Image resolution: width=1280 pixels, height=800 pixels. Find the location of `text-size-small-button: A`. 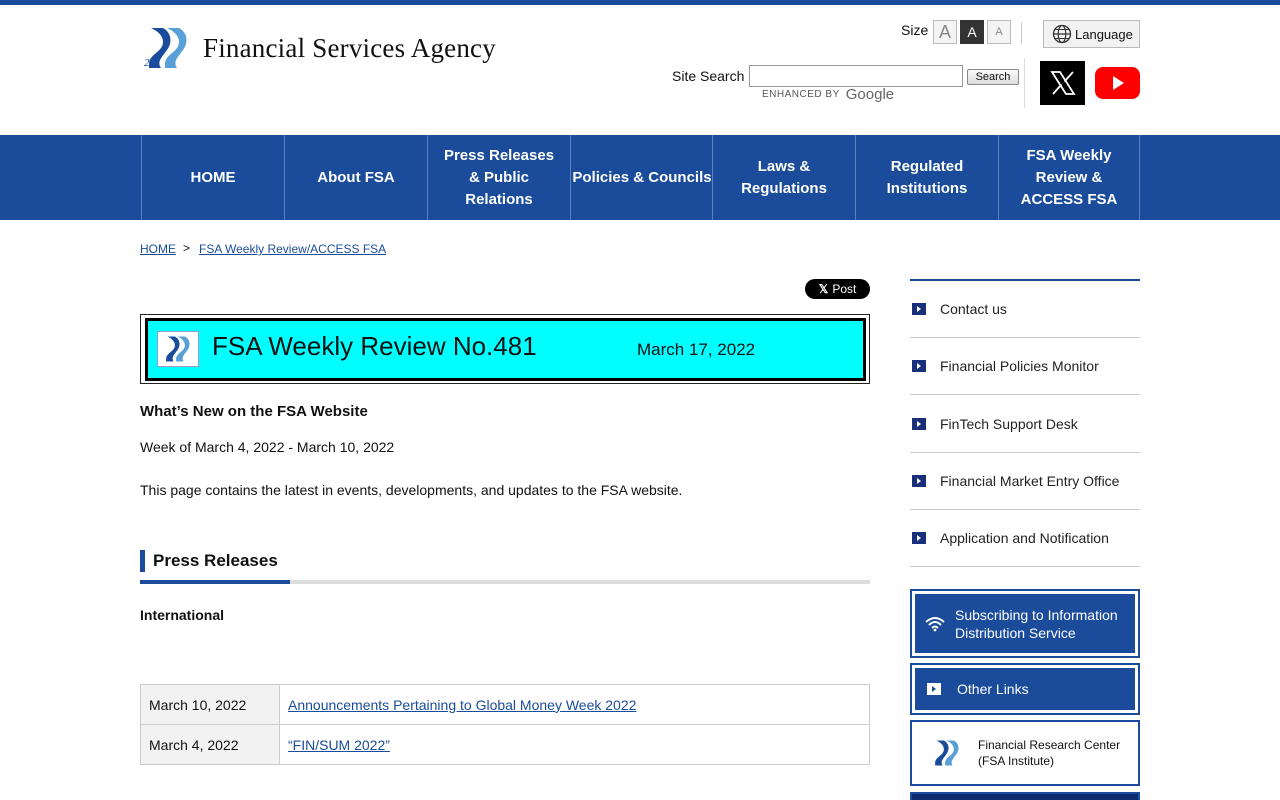

text-size-small-button: A is located at coordinates (999, 32).